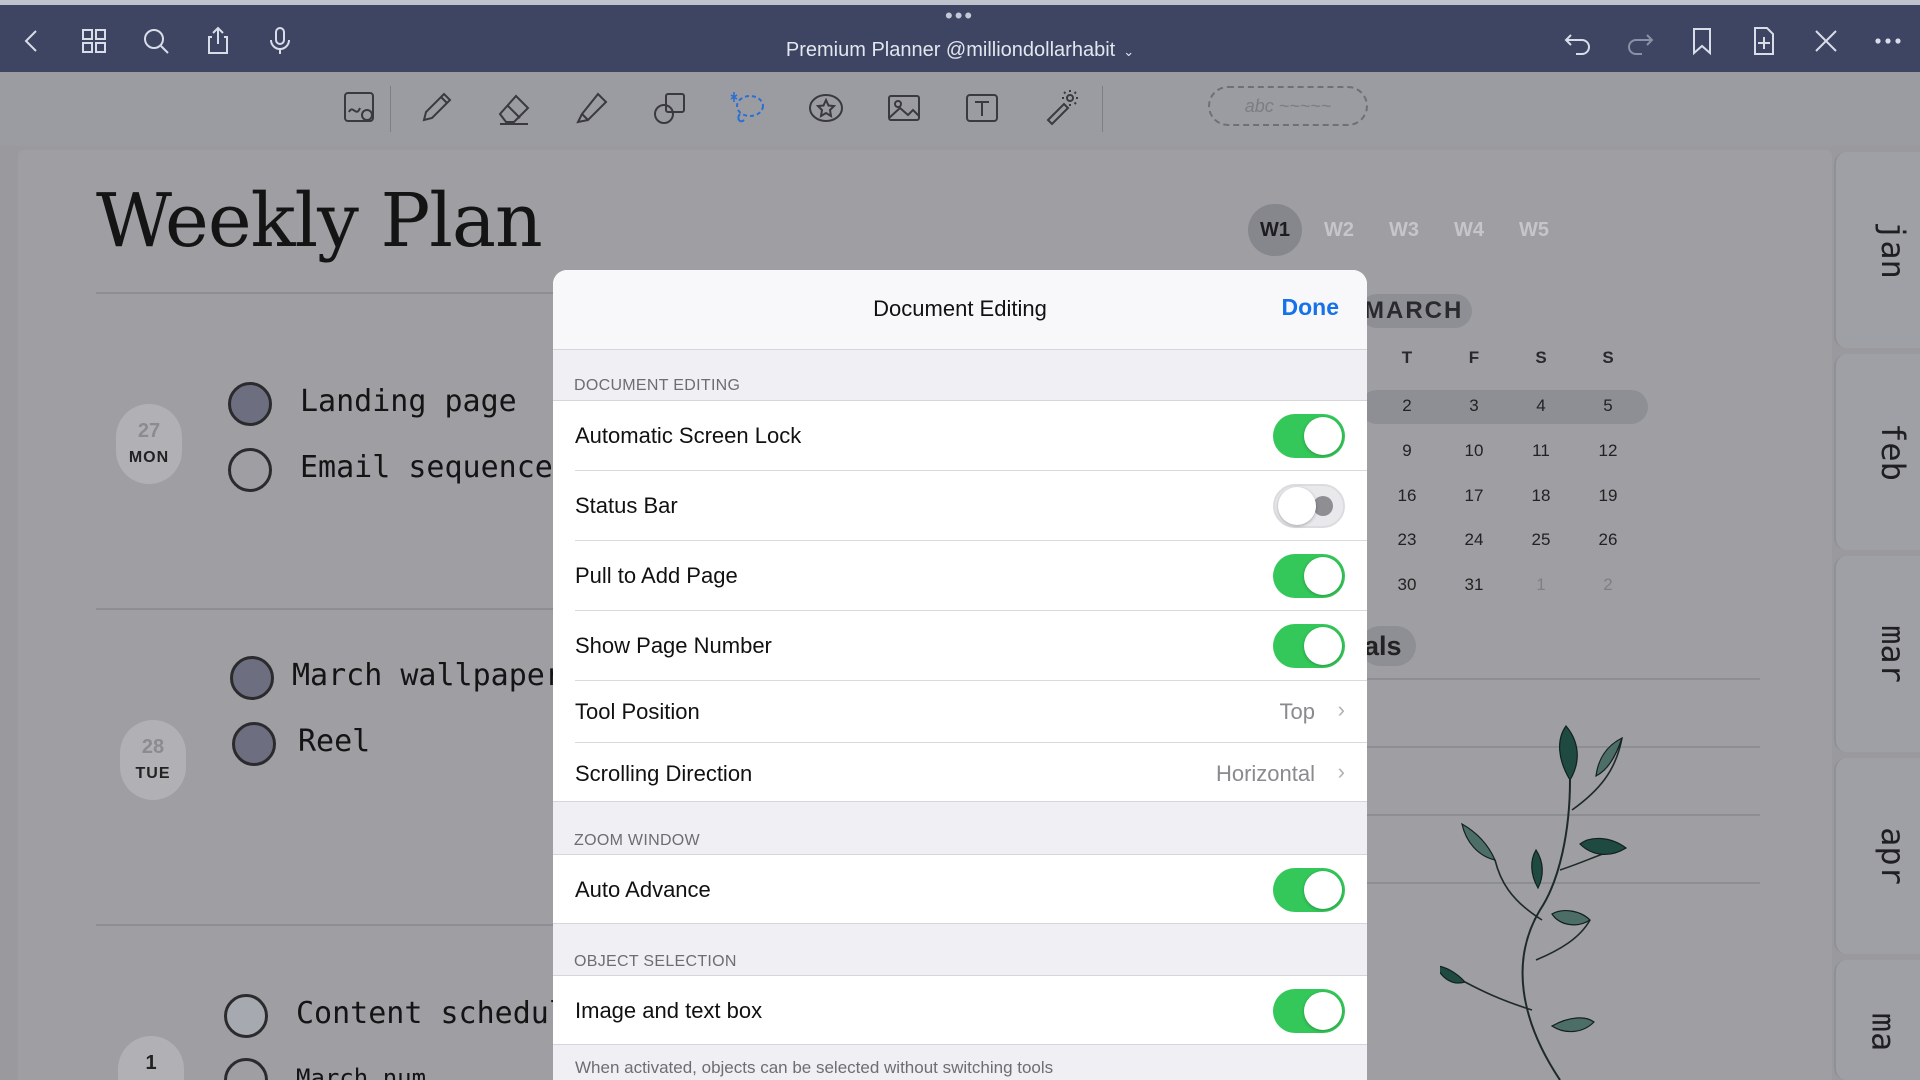  Describe the element at coordinates (1309, 506) in the screenshot. I see `status-bar-toggle` at that location.